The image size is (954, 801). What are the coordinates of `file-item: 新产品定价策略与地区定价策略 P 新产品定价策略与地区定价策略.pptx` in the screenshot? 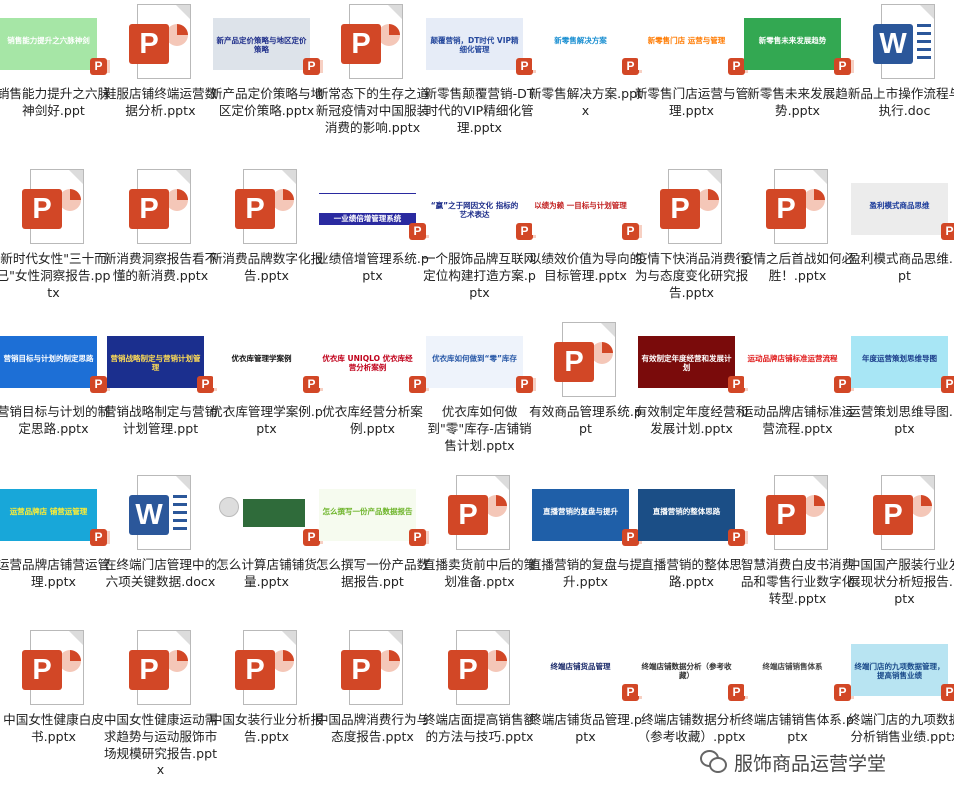 It's located at (266, 80).